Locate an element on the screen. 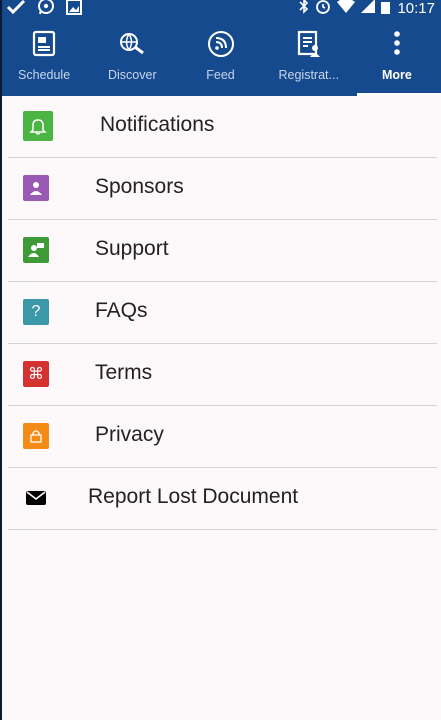 Image resolution: width=441 pixels, height=720 pixels. menu-item-support: Support is located at coordinates (222, 251).